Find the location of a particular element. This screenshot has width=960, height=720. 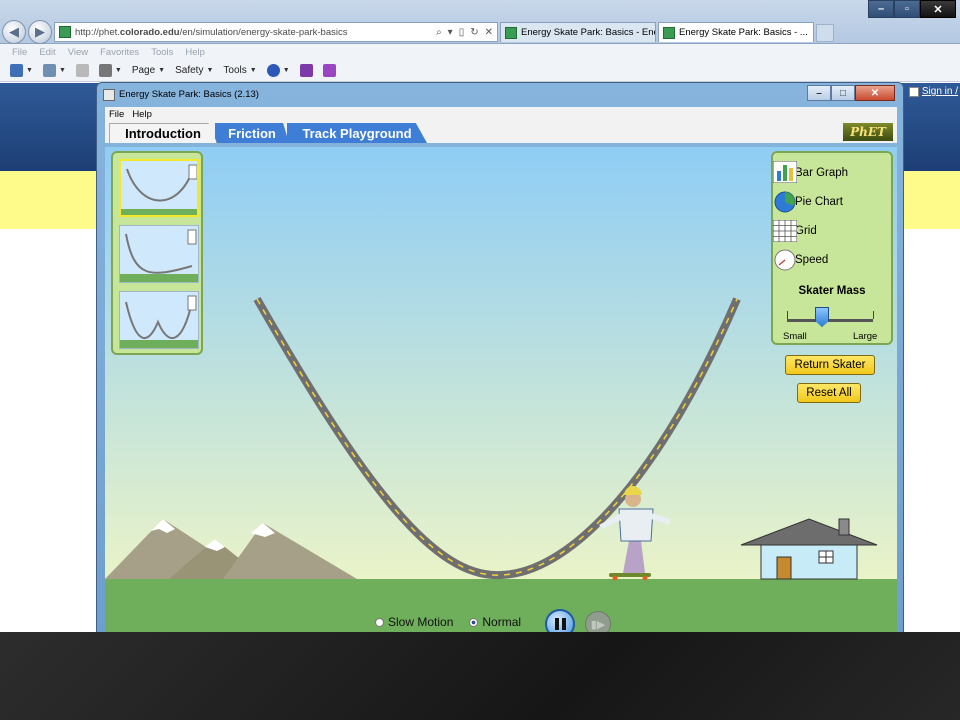

sign-in-link: Sign in / is located at coordinates (933, 91).